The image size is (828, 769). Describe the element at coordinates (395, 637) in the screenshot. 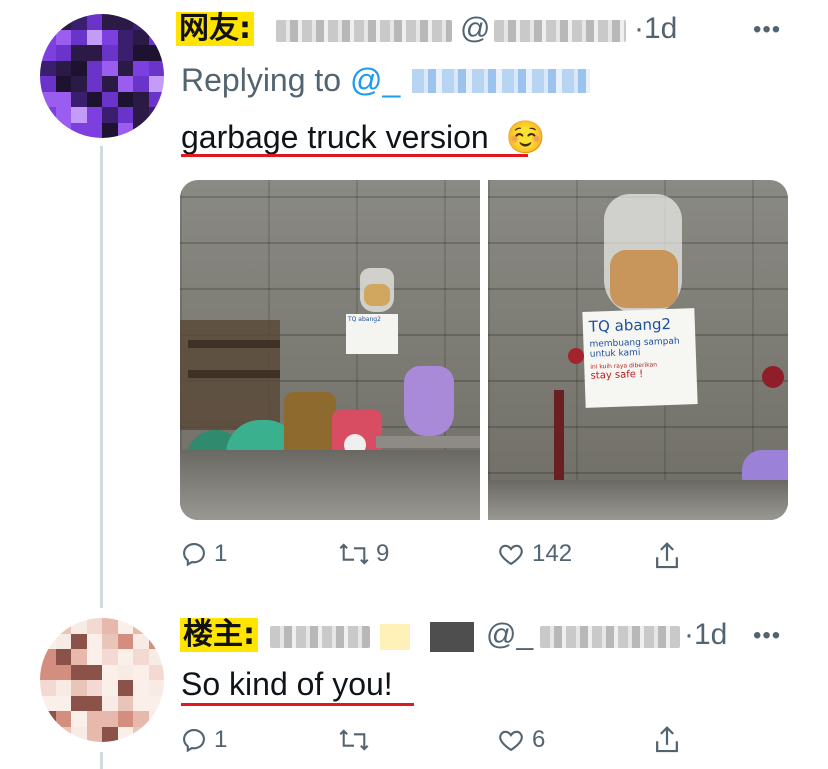

I see `display-name-emoji-redacted` at that location.